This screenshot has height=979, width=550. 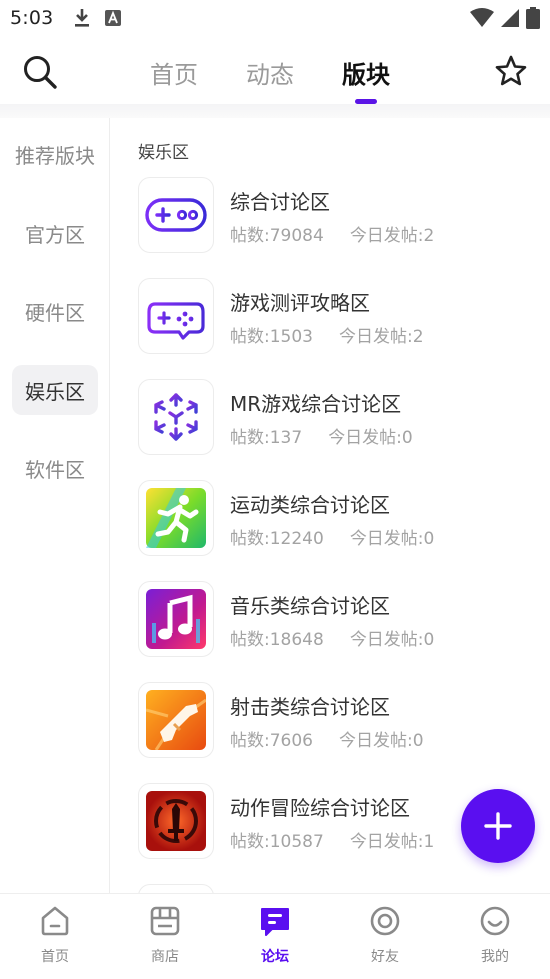 What do you see at coordinates (338, 721) in the screenshot?
I see `forum-item: 射击类综合讨论区 帖数:7606 今日发帖:0` at bounding box center [338, 721].